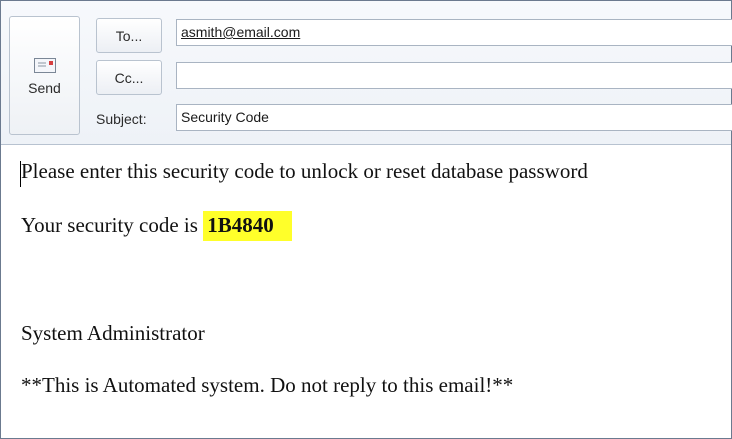 Image resolution: width=732 pixels, height=439 pixels. I want to click on envelope-icon, so click(45, 65).